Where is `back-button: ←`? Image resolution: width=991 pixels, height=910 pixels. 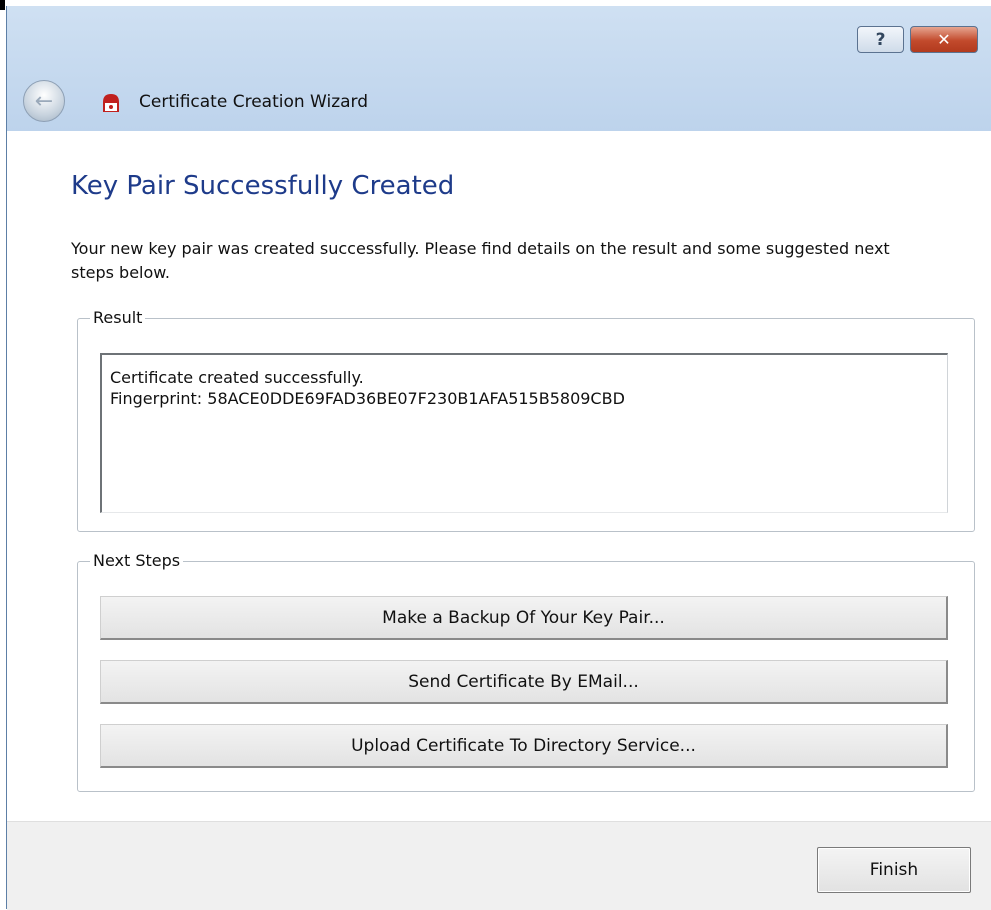
back-button: ← is located at coordinates (44, 101).